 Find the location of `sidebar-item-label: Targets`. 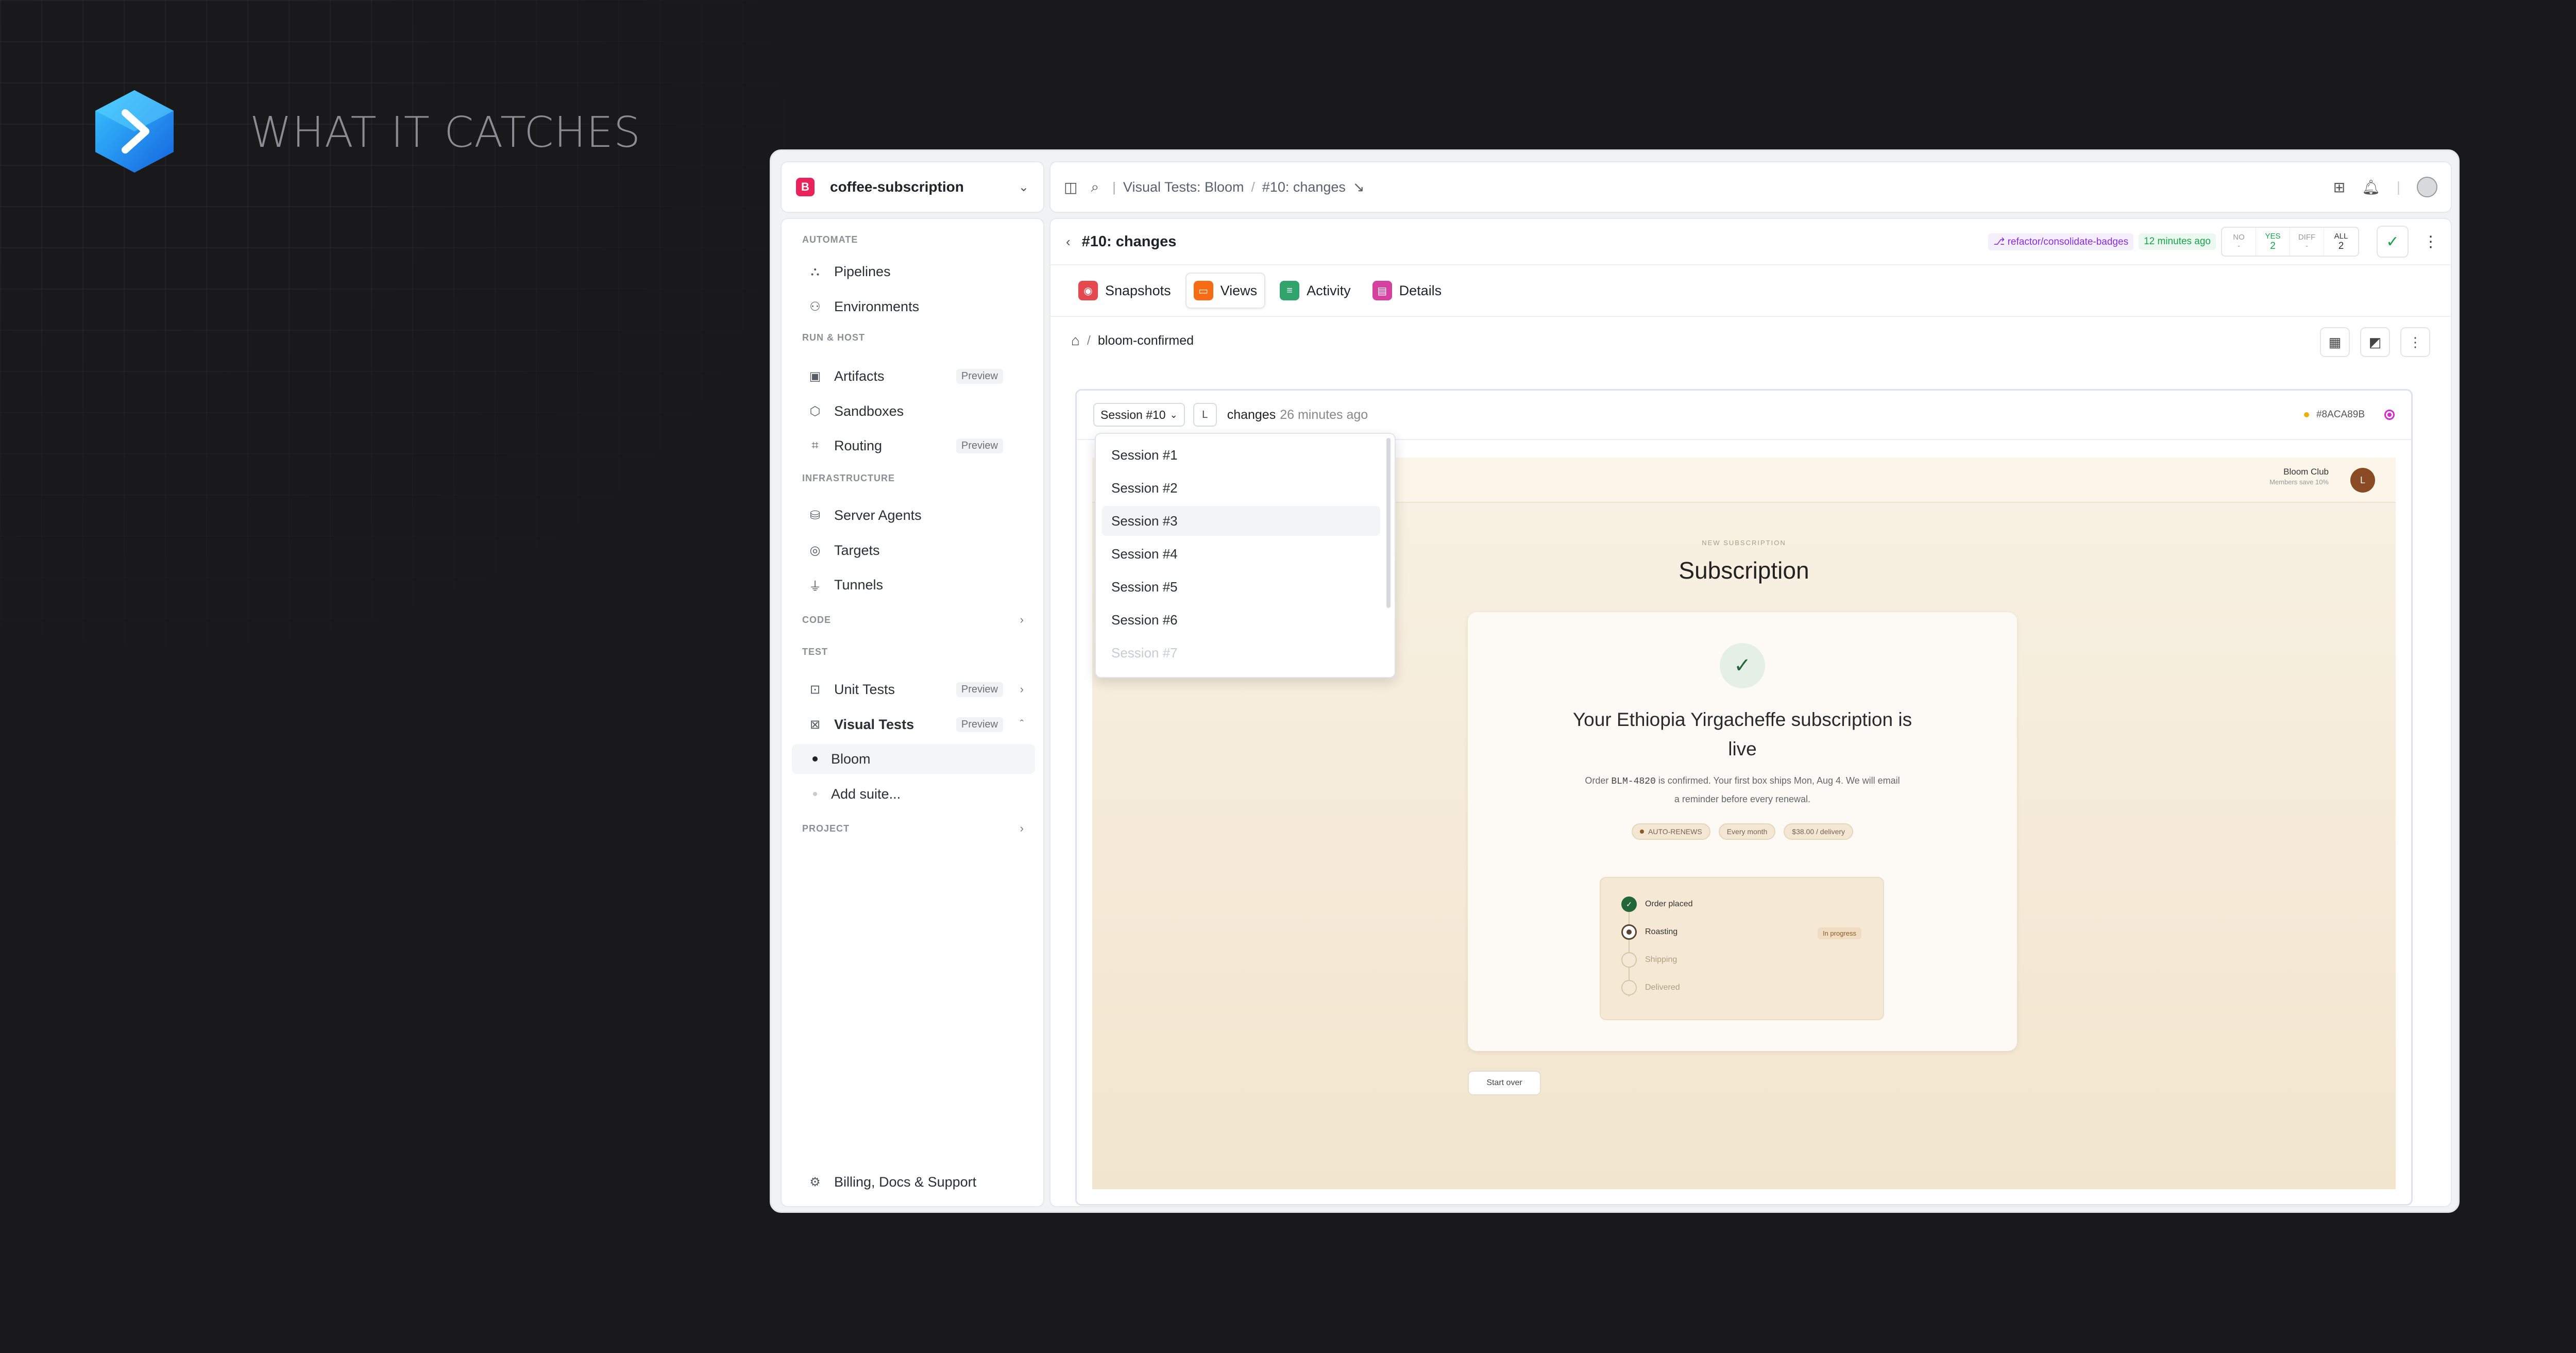

sidebar-item-label: Targets is located at coordinates (857, 550).